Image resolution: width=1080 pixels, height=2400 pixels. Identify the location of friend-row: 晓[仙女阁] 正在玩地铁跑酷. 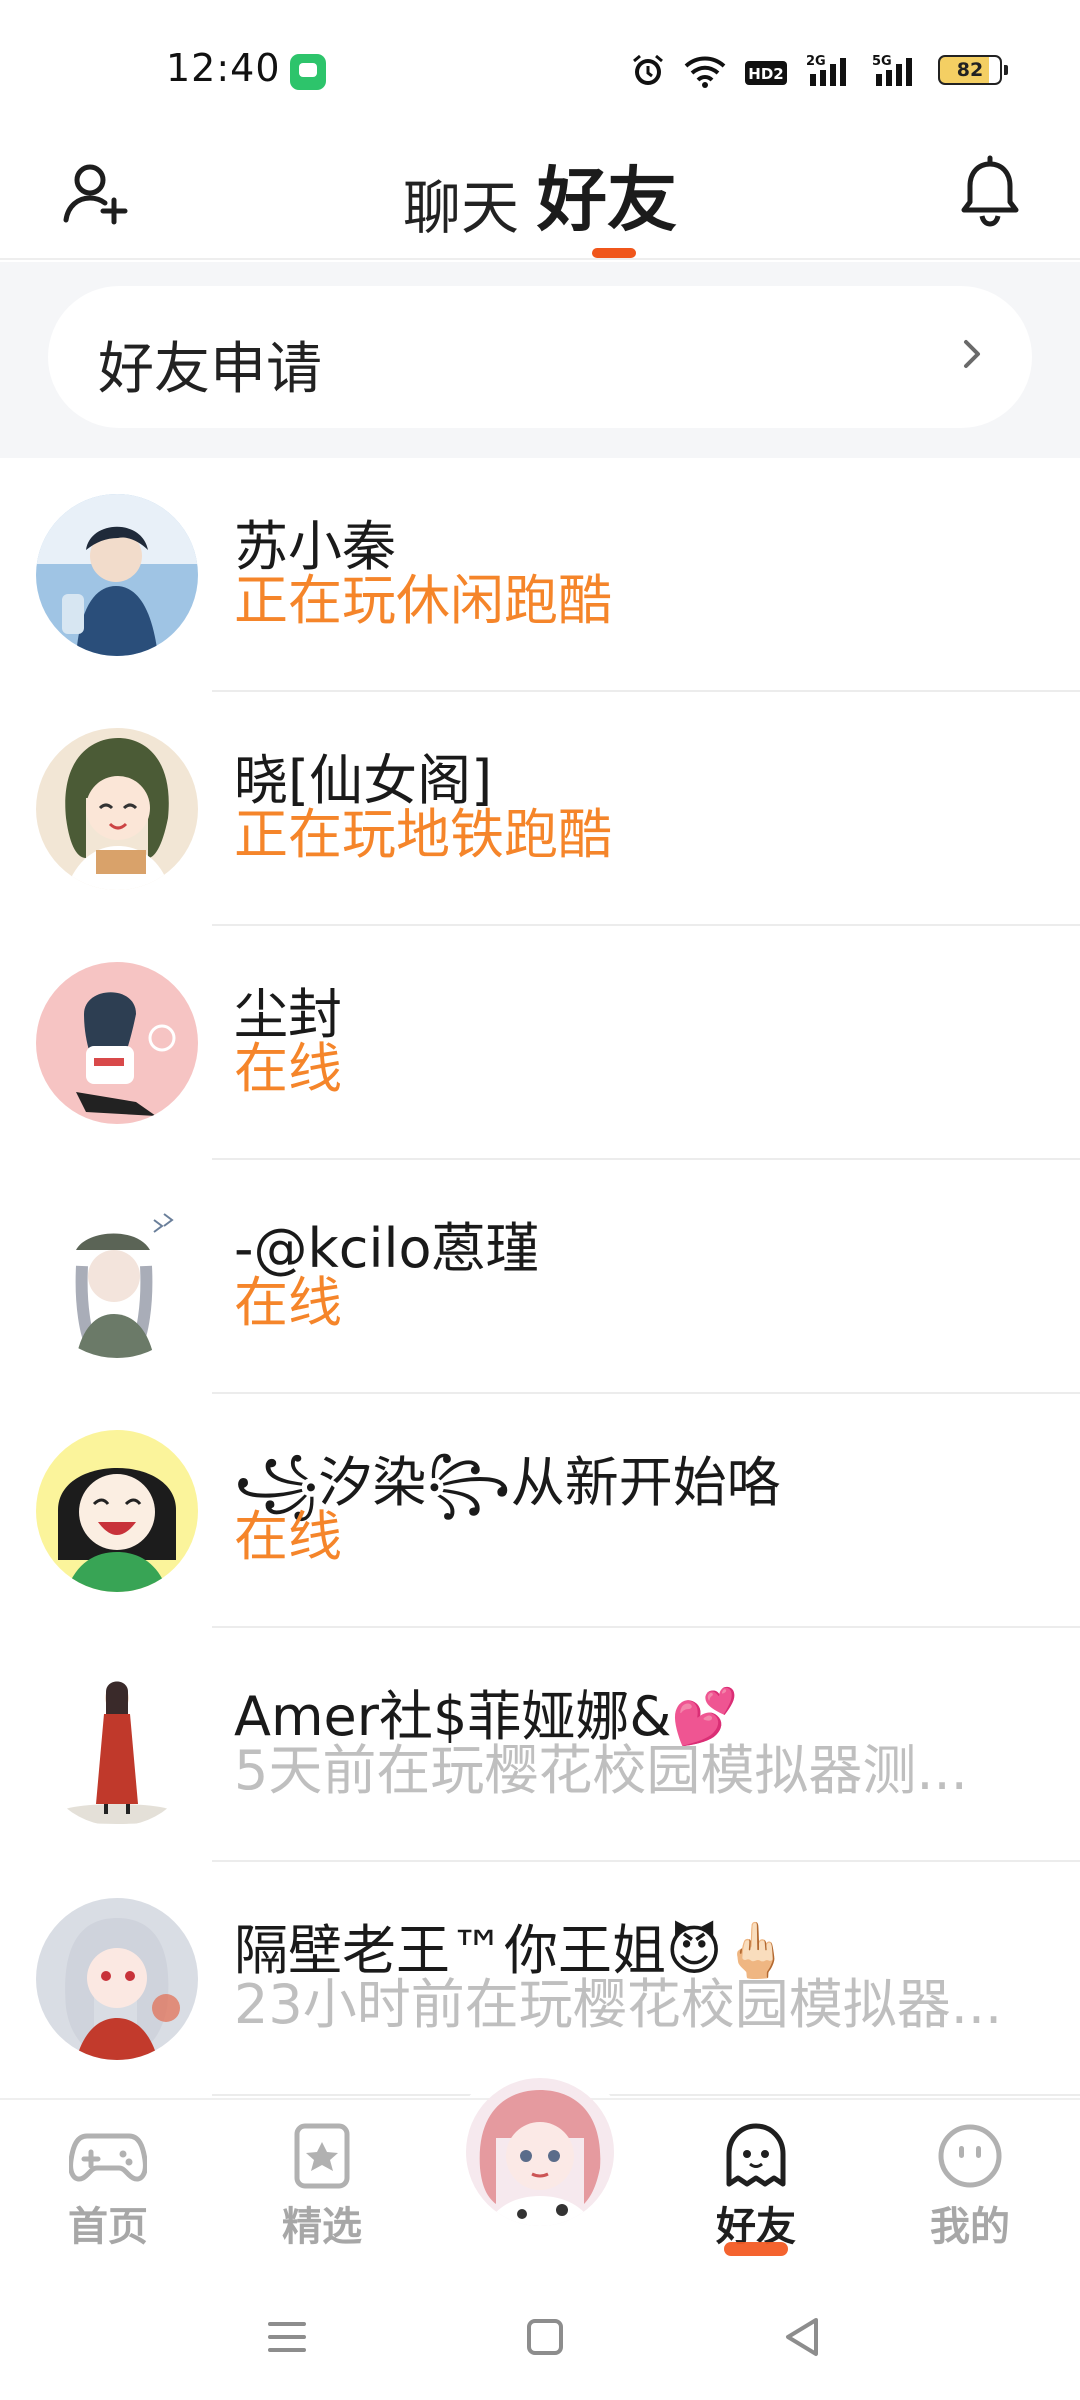
(540, 809).